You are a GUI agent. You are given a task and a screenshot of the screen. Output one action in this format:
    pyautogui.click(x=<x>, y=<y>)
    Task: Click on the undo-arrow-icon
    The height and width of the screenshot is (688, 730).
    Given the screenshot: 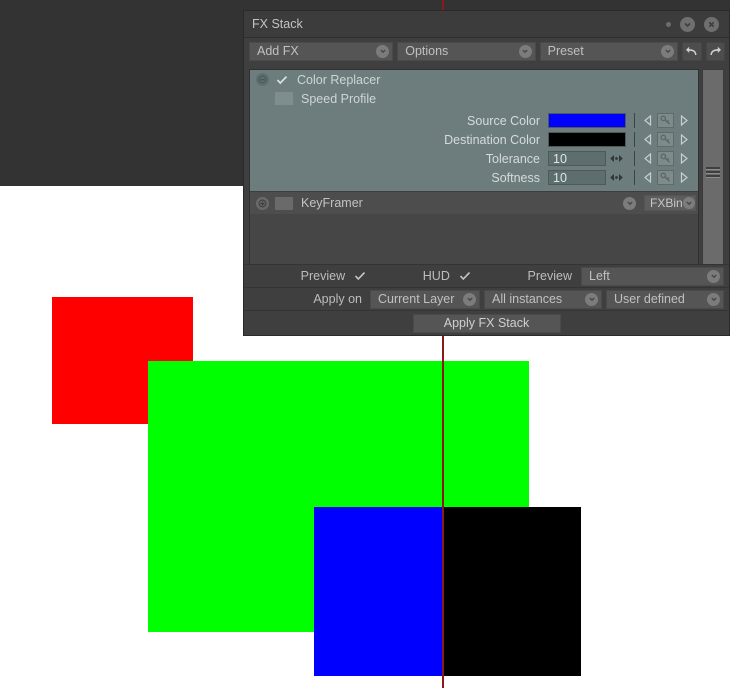 What is the action you would take?
    pyautogui.click(x=691, y=50)
    